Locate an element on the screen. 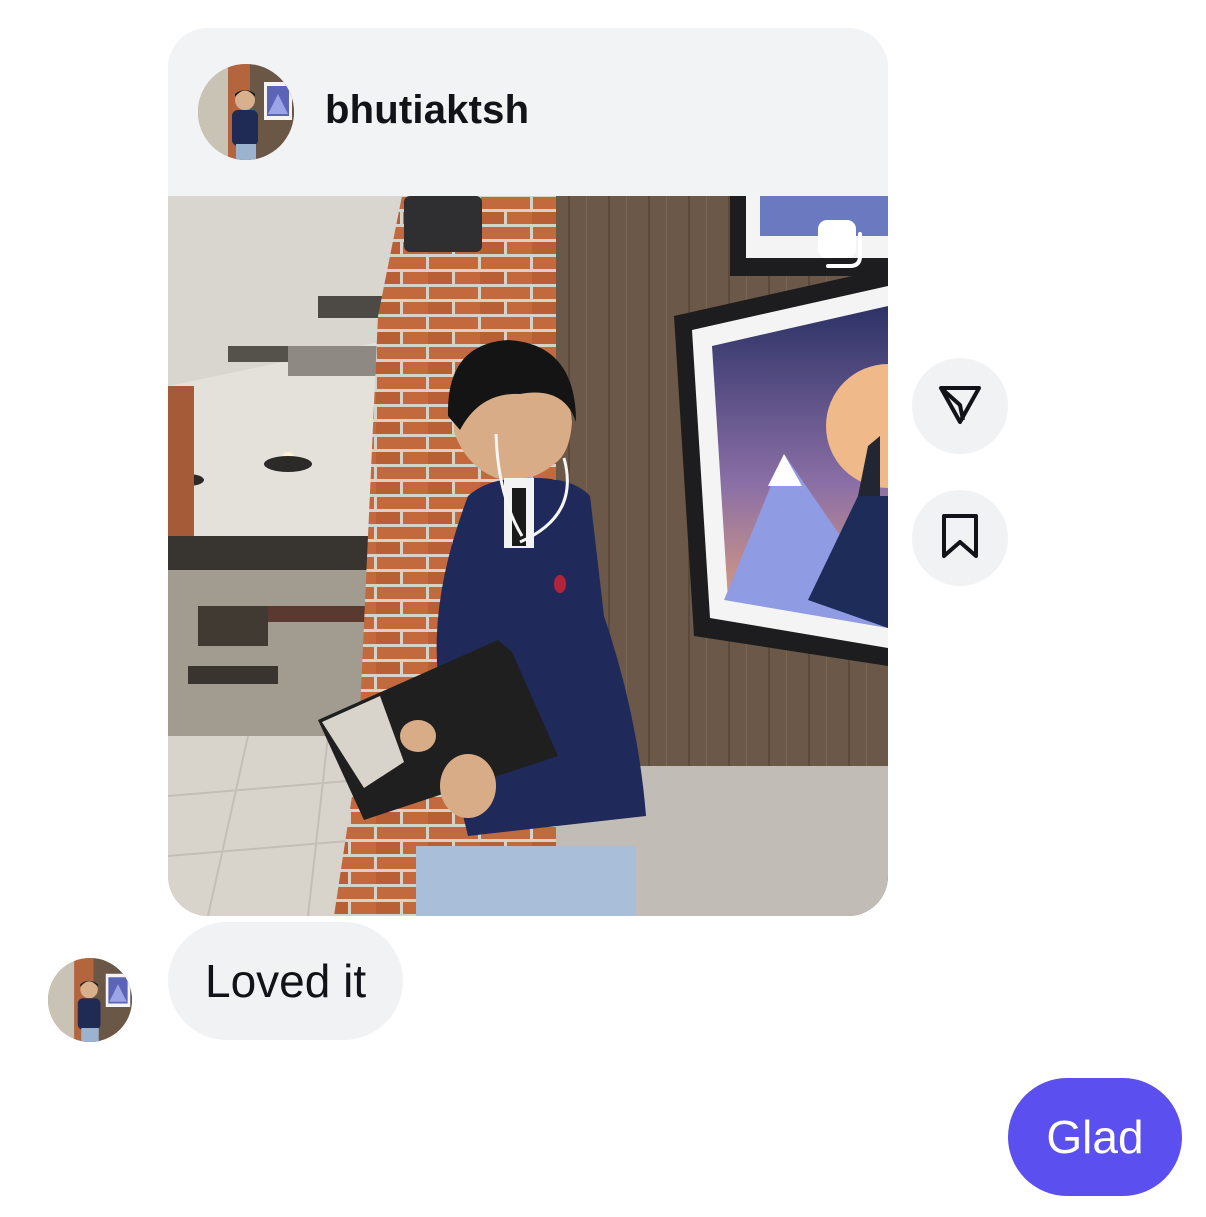  carousel-icon is located at coordinates (841, 244).